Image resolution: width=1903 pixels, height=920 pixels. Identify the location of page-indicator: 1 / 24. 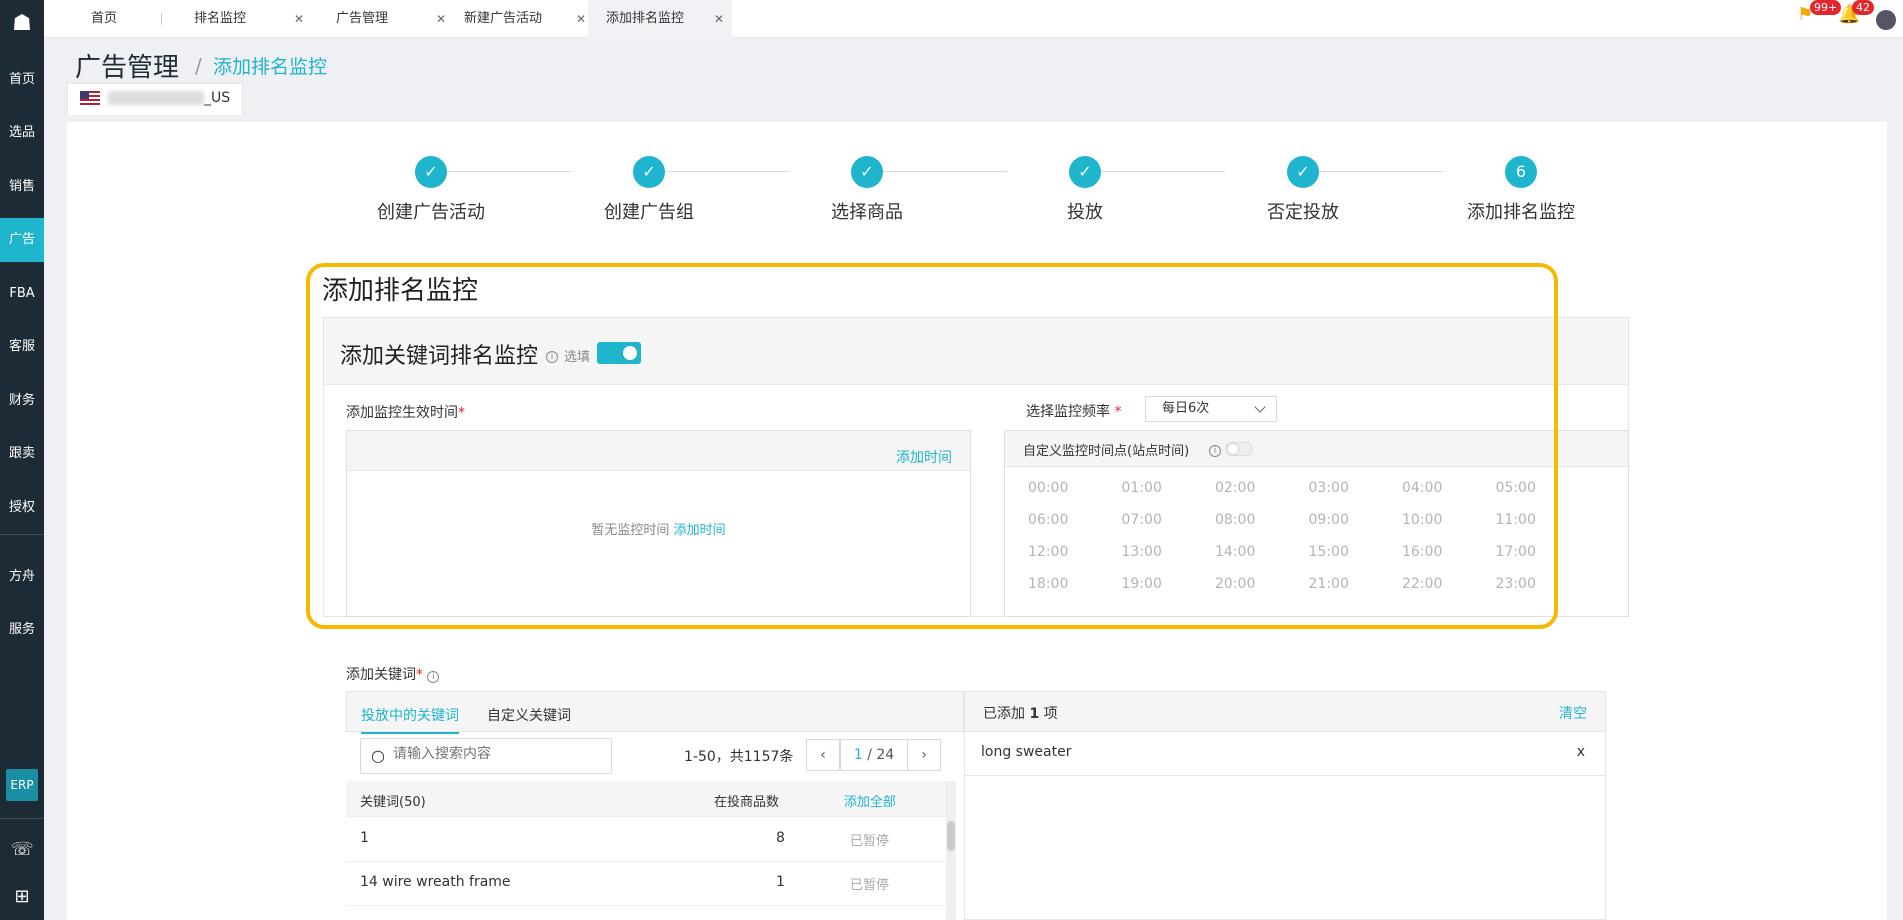
(874, 755).